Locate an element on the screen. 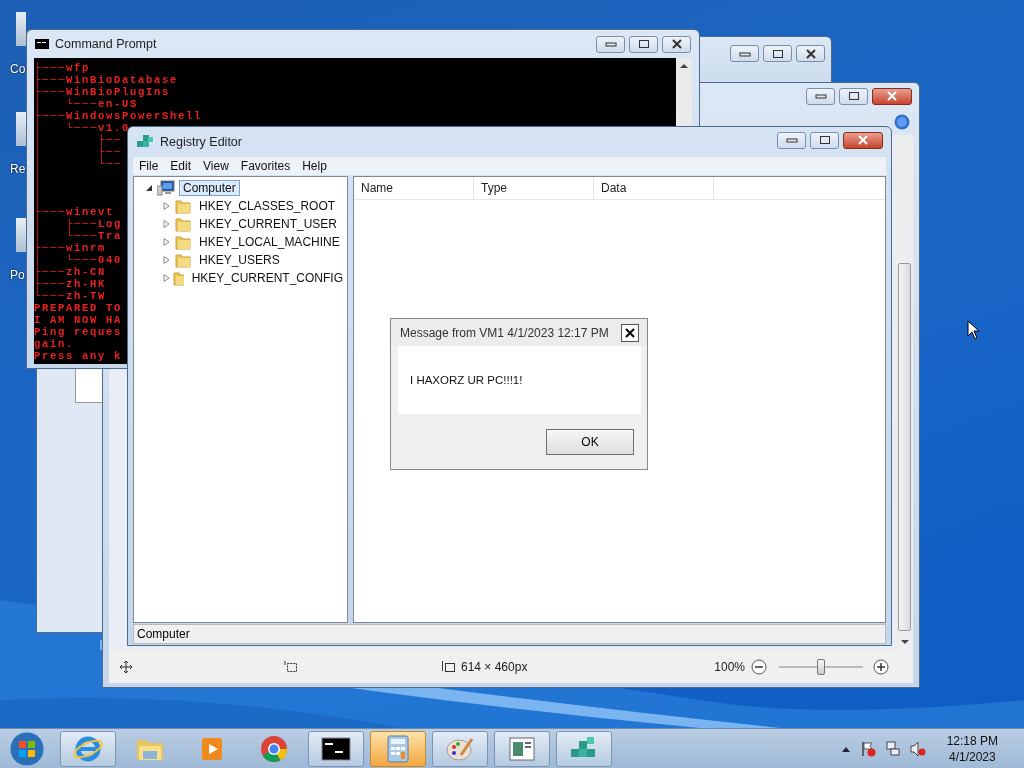 The height and width of the screenshot is (768, 1024). console-line: ├───WinBioDatabase is located at coordinates (106, 80).